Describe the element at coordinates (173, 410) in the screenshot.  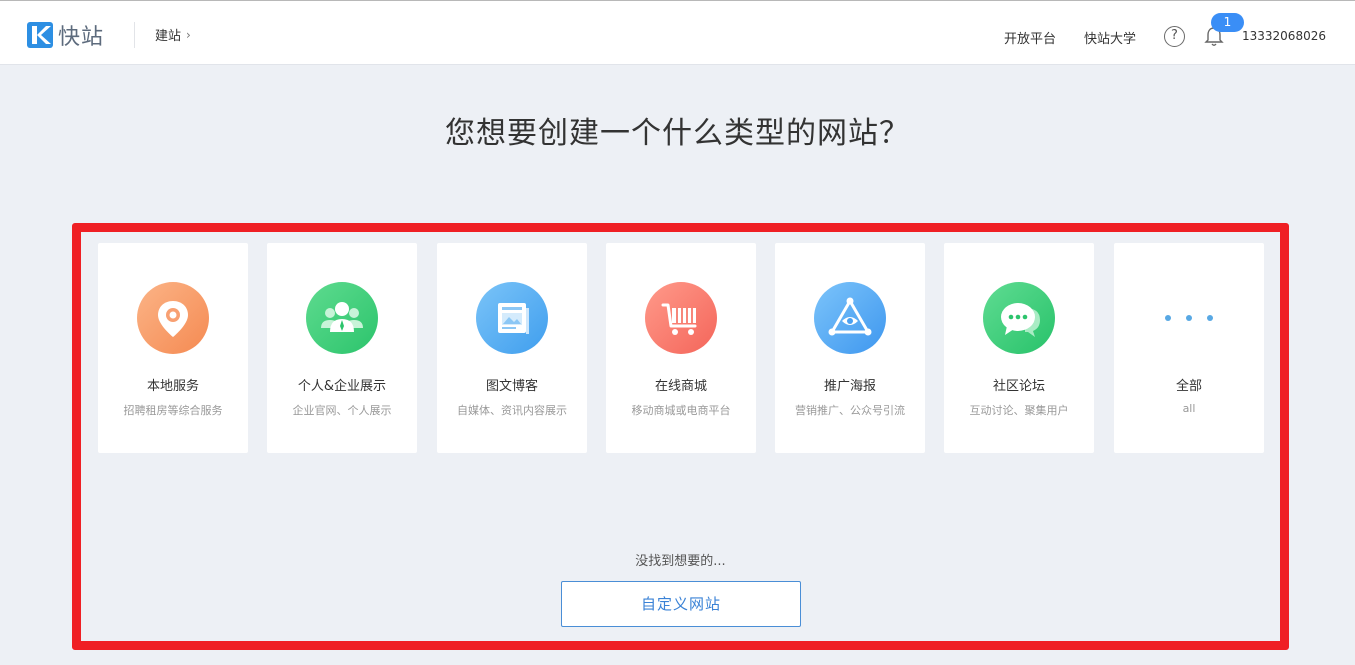
I see `card-subtitle: 招聘租房等综合服务` at that location.